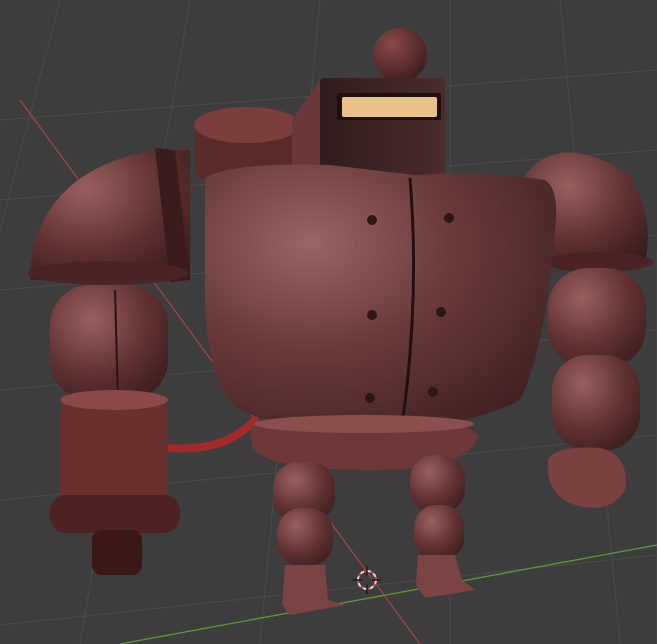 The width and height of the screenshot is (657, 644). What do you see at coordinates (389, 107) in the screenshot?
I see `robot-visor` at bounding box center [389, 107].